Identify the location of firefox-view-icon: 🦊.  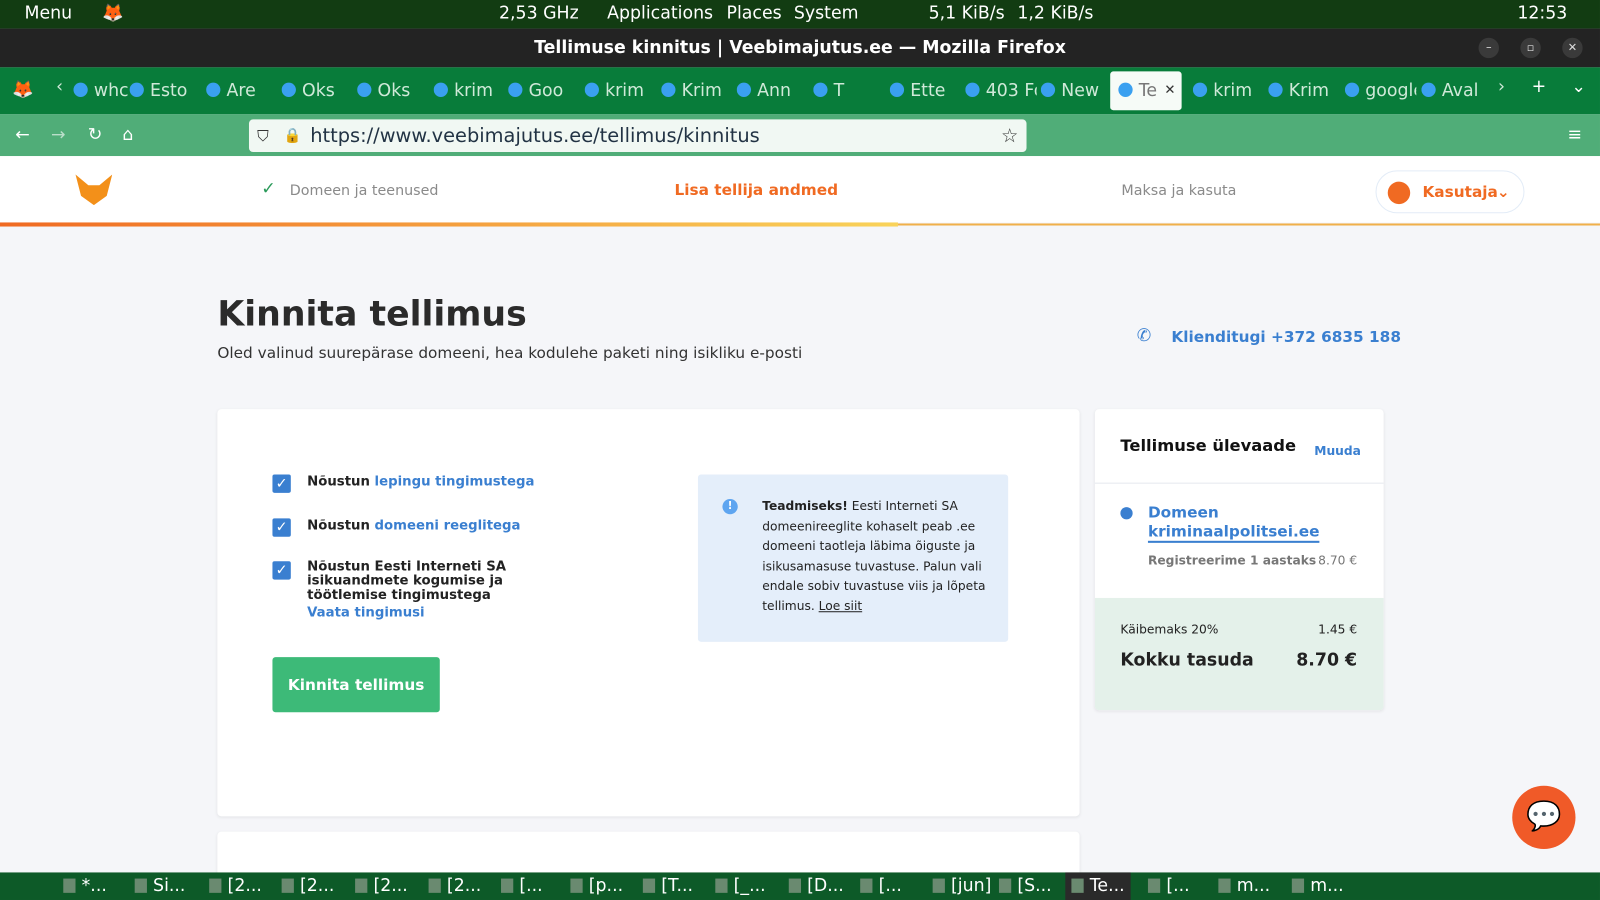
(23, 90).